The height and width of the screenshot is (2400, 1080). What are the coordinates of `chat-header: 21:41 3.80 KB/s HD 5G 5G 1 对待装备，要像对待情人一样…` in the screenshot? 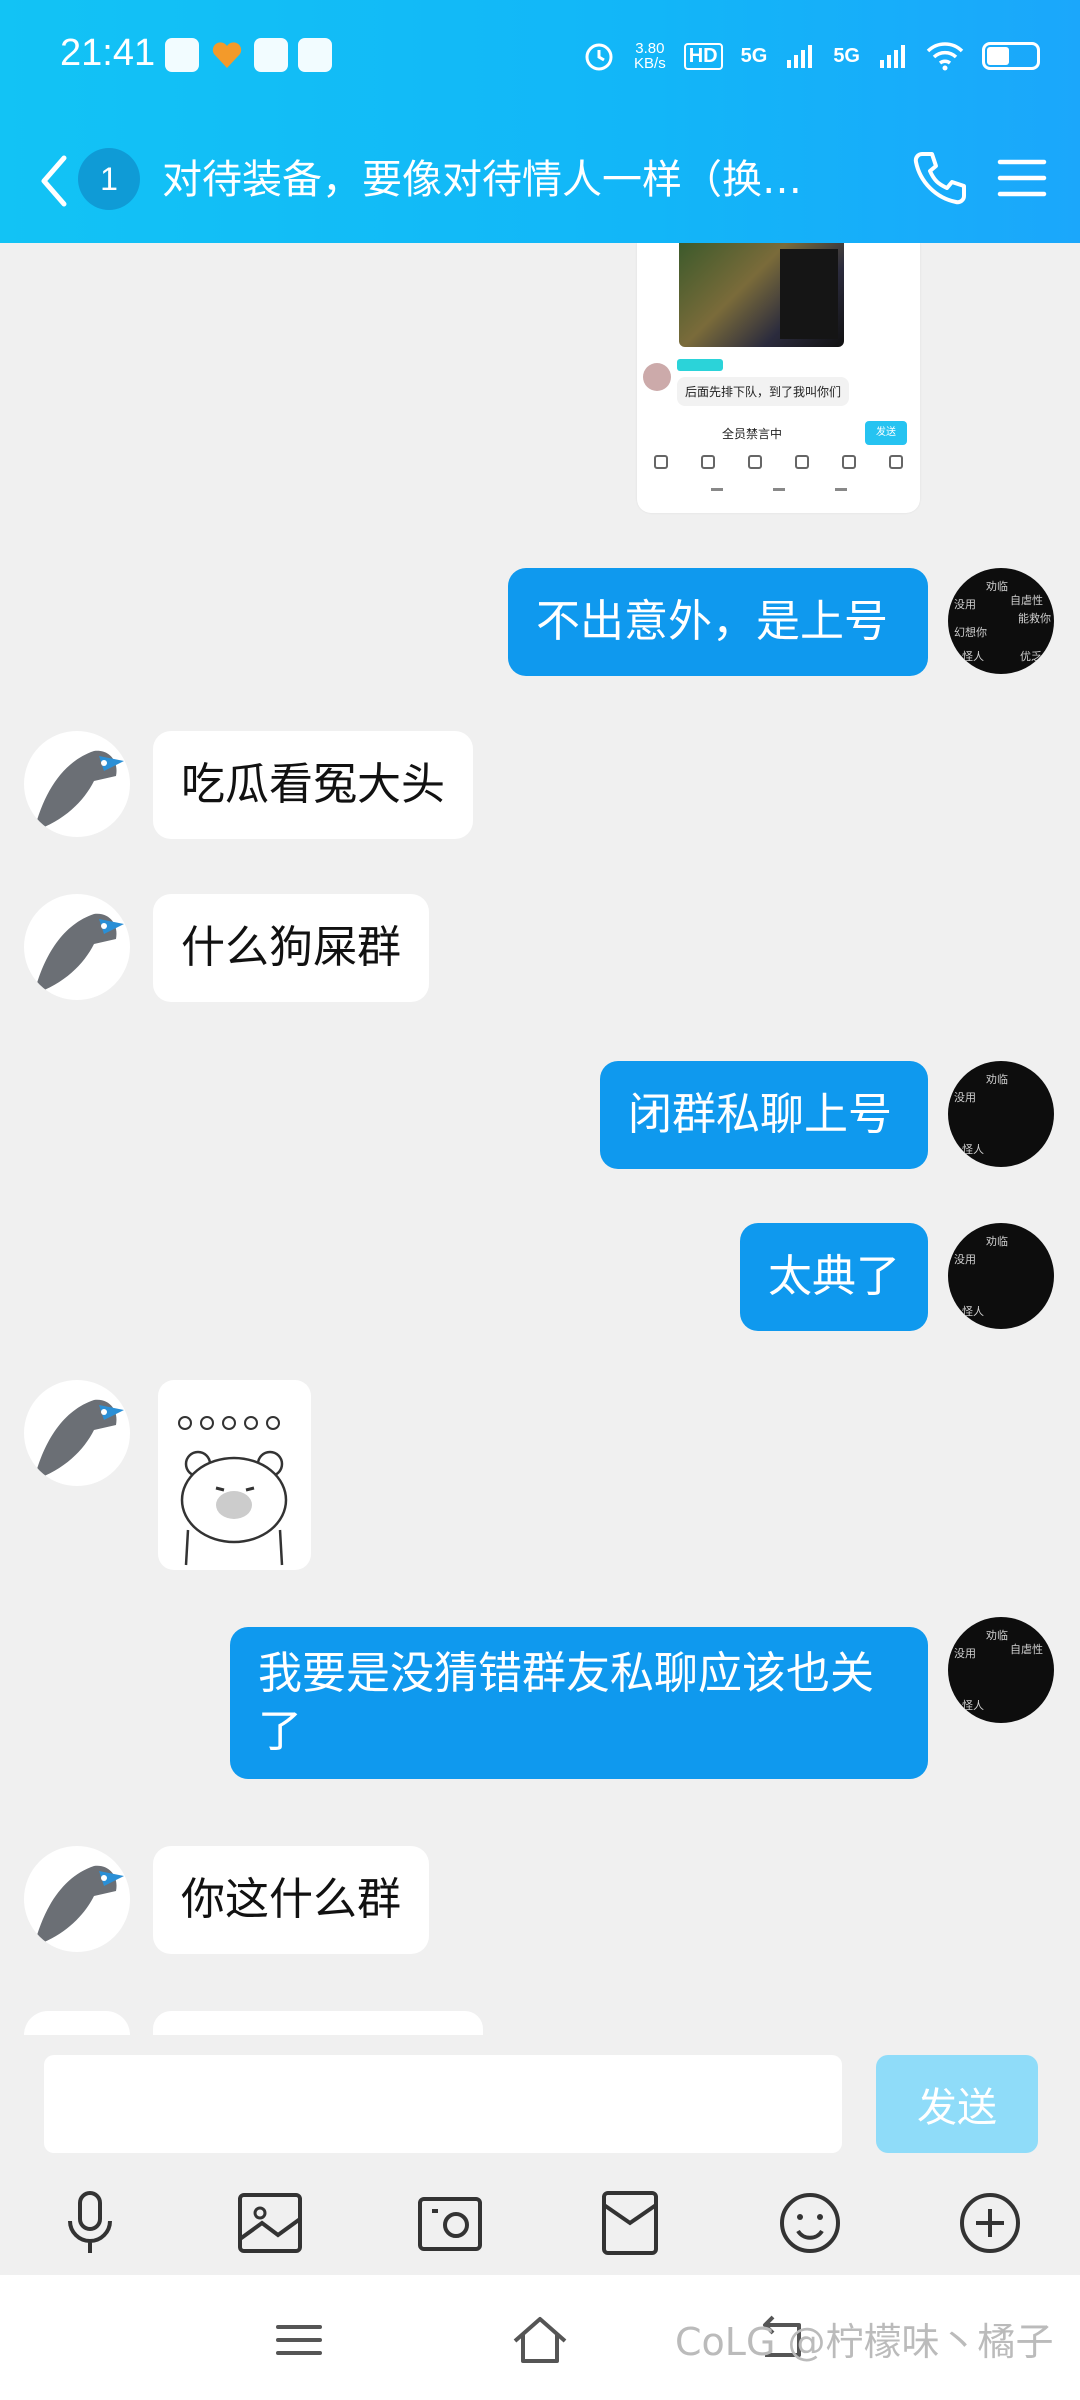 It's located at (540, 121).